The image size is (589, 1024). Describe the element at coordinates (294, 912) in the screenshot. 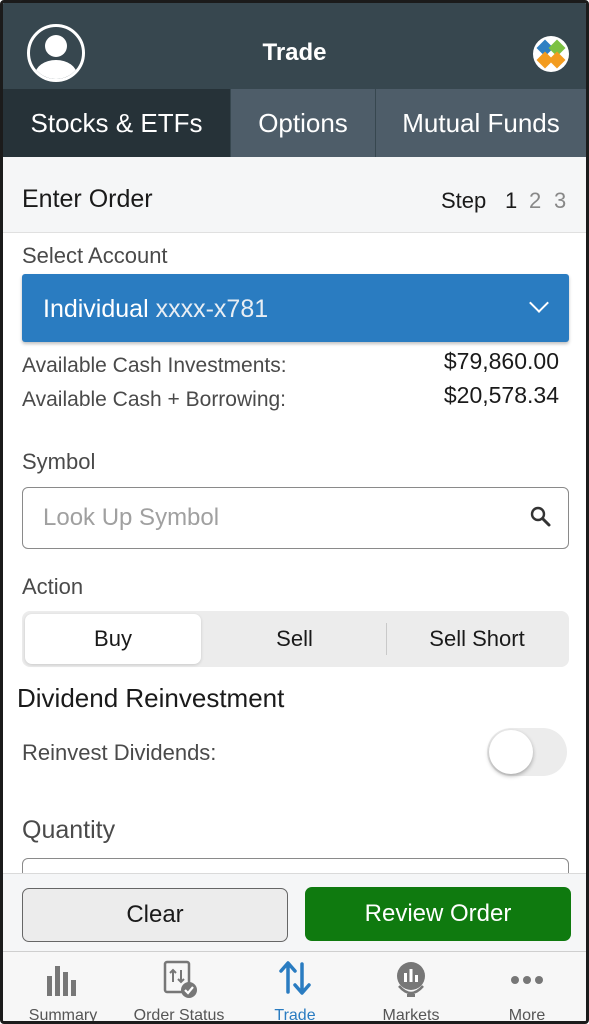

I see `order-action-bar: Clear Review Order` at that location.